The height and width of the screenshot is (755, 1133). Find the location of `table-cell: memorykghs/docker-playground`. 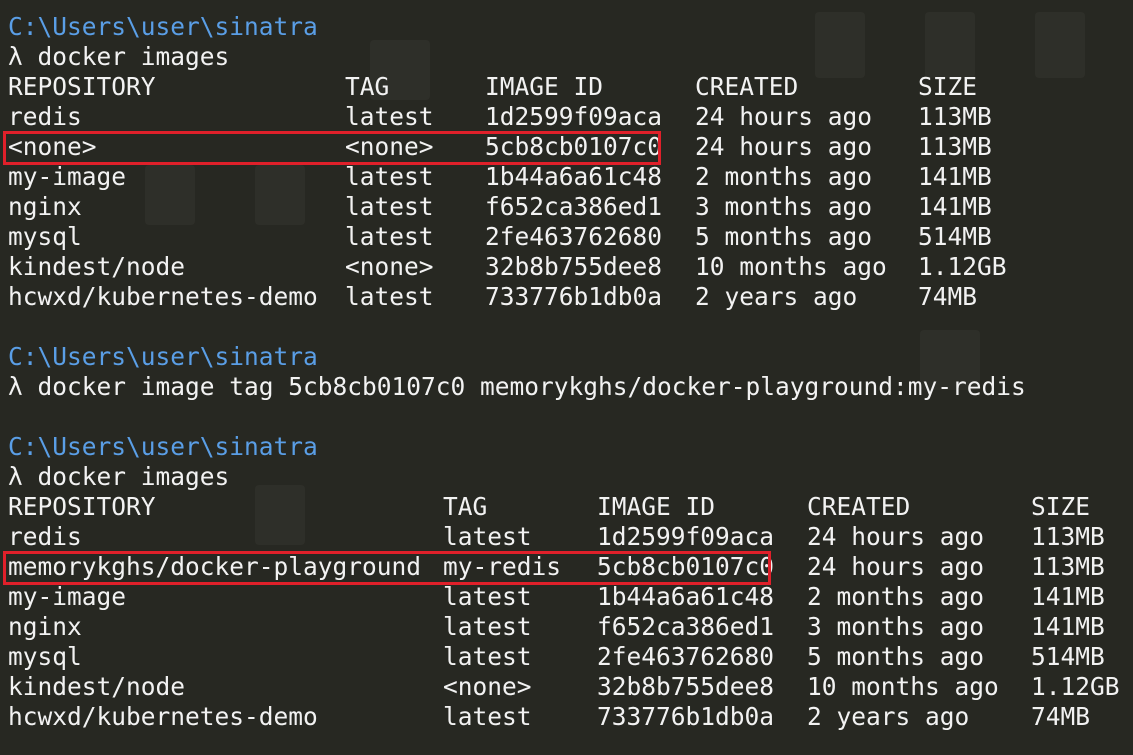

table-cell: memorykghs/docker-playground is located at coordinates (215, 566).